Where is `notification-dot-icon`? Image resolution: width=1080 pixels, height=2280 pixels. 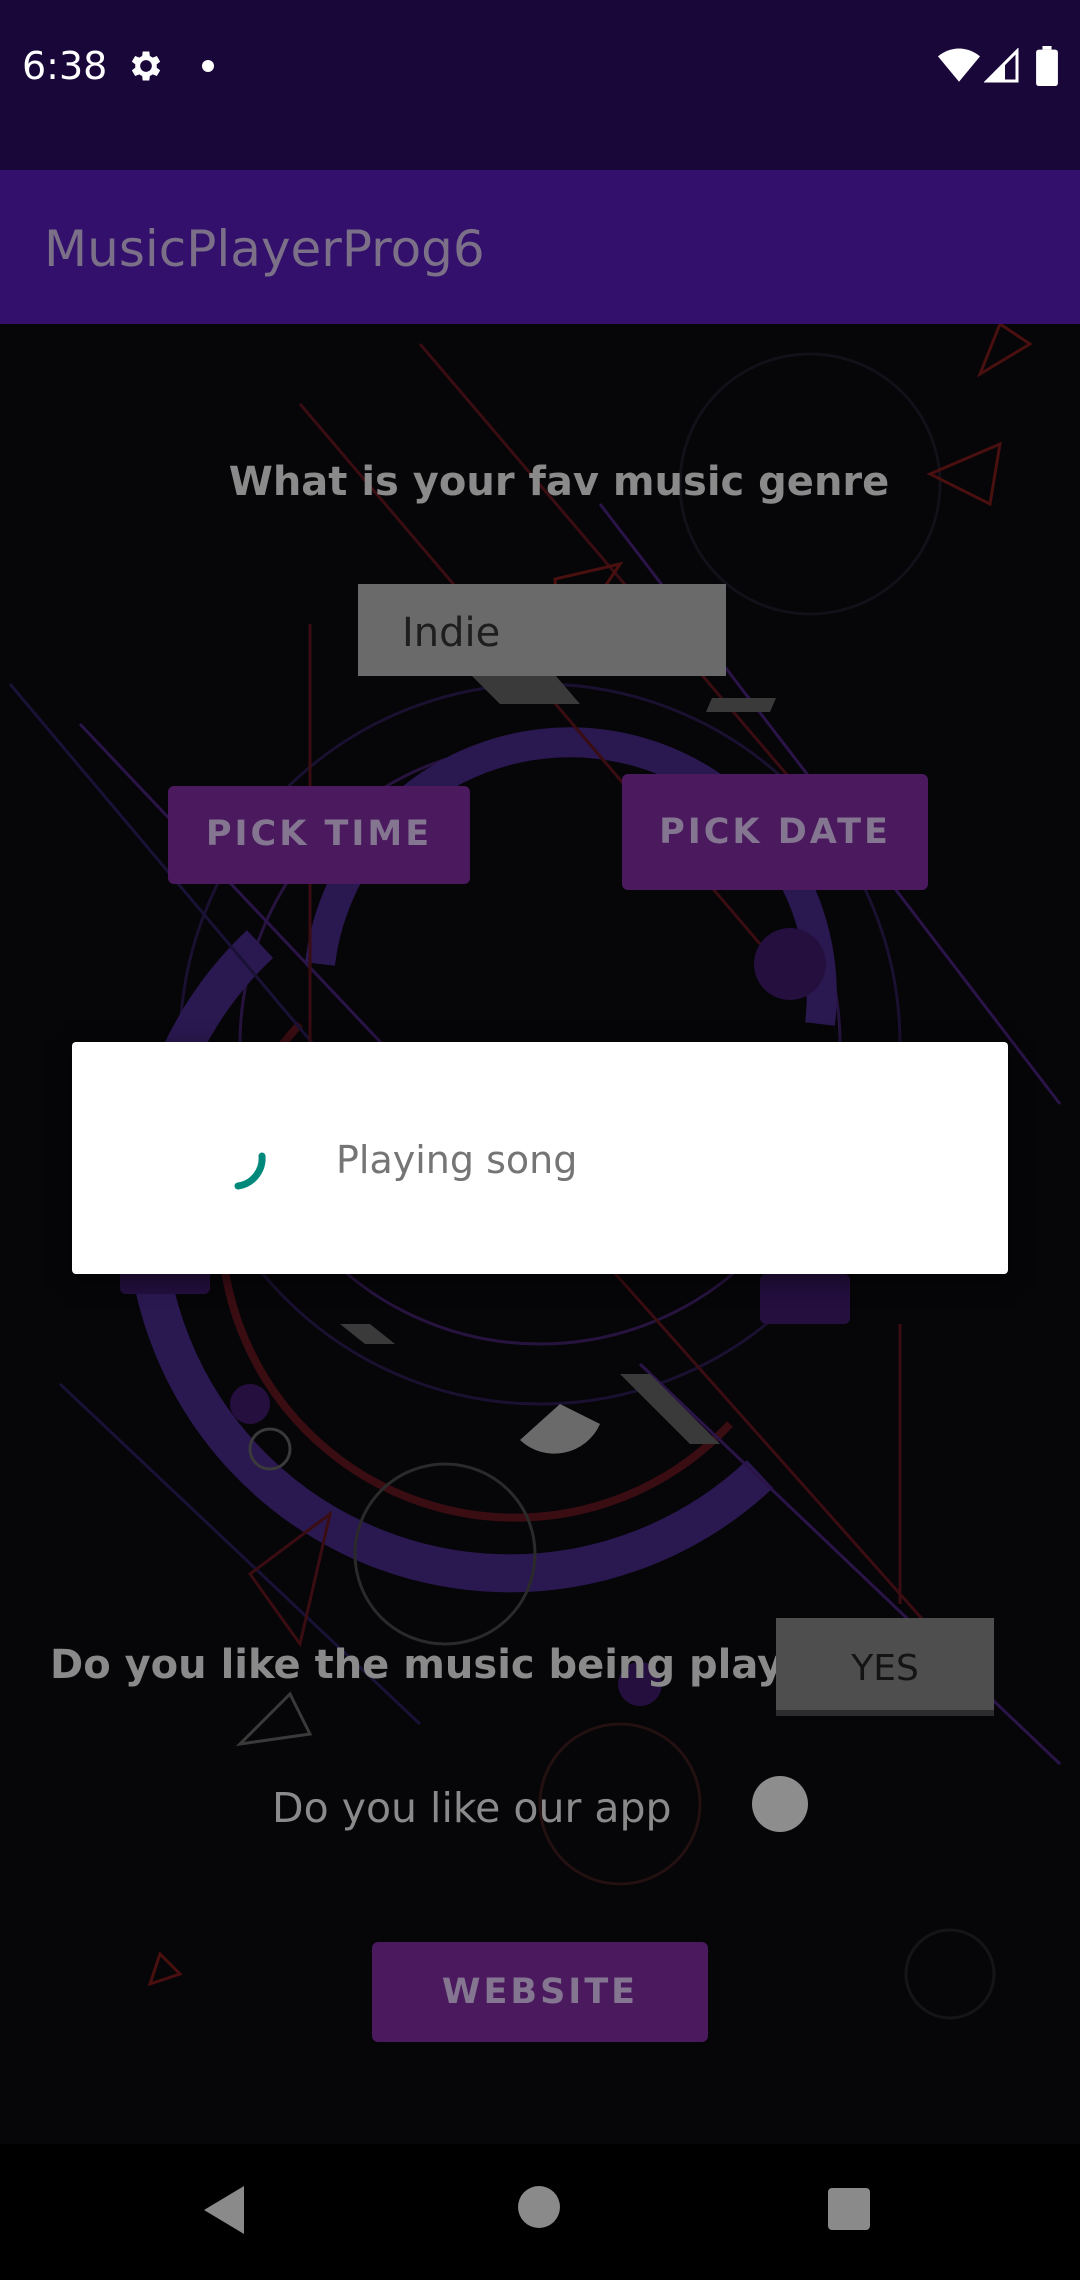
notification-dot-icon is located at coordinates (208, 66).